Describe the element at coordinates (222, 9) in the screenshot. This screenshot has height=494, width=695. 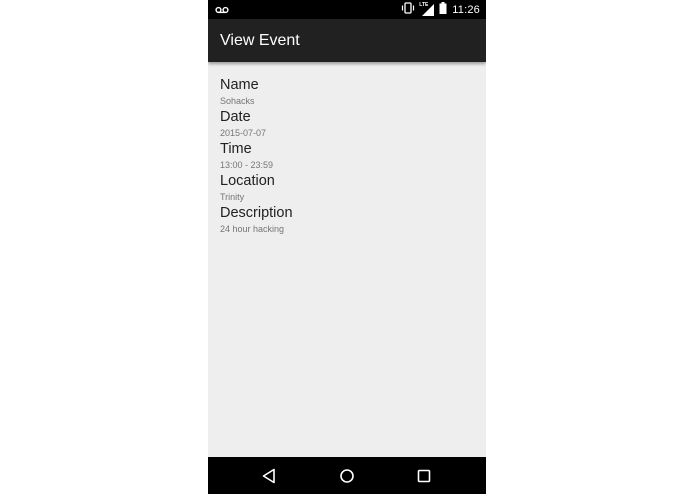
I see `voicemail-icon` at that location.